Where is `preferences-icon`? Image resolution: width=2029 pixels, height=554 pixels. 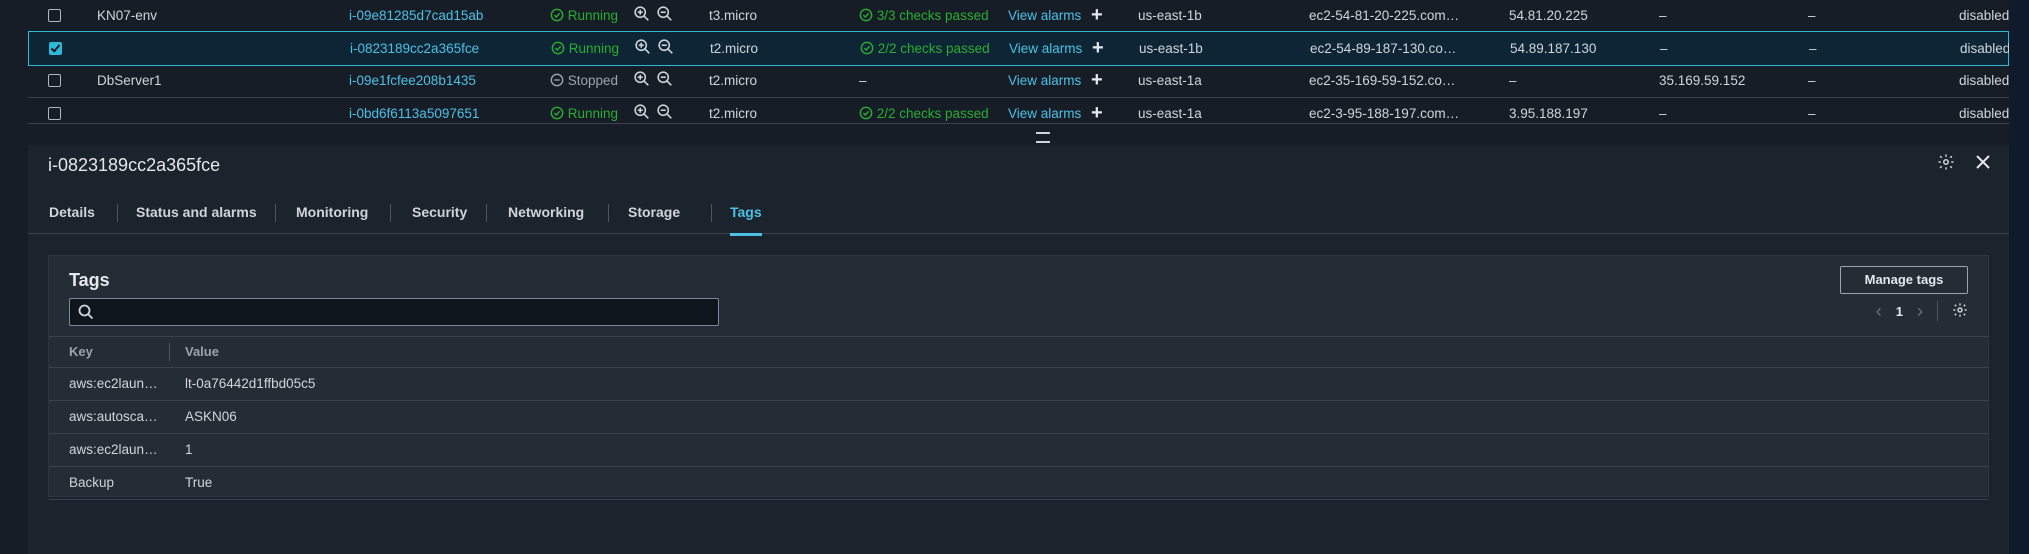 preferences-icon is located at coordinates (1960, 311).